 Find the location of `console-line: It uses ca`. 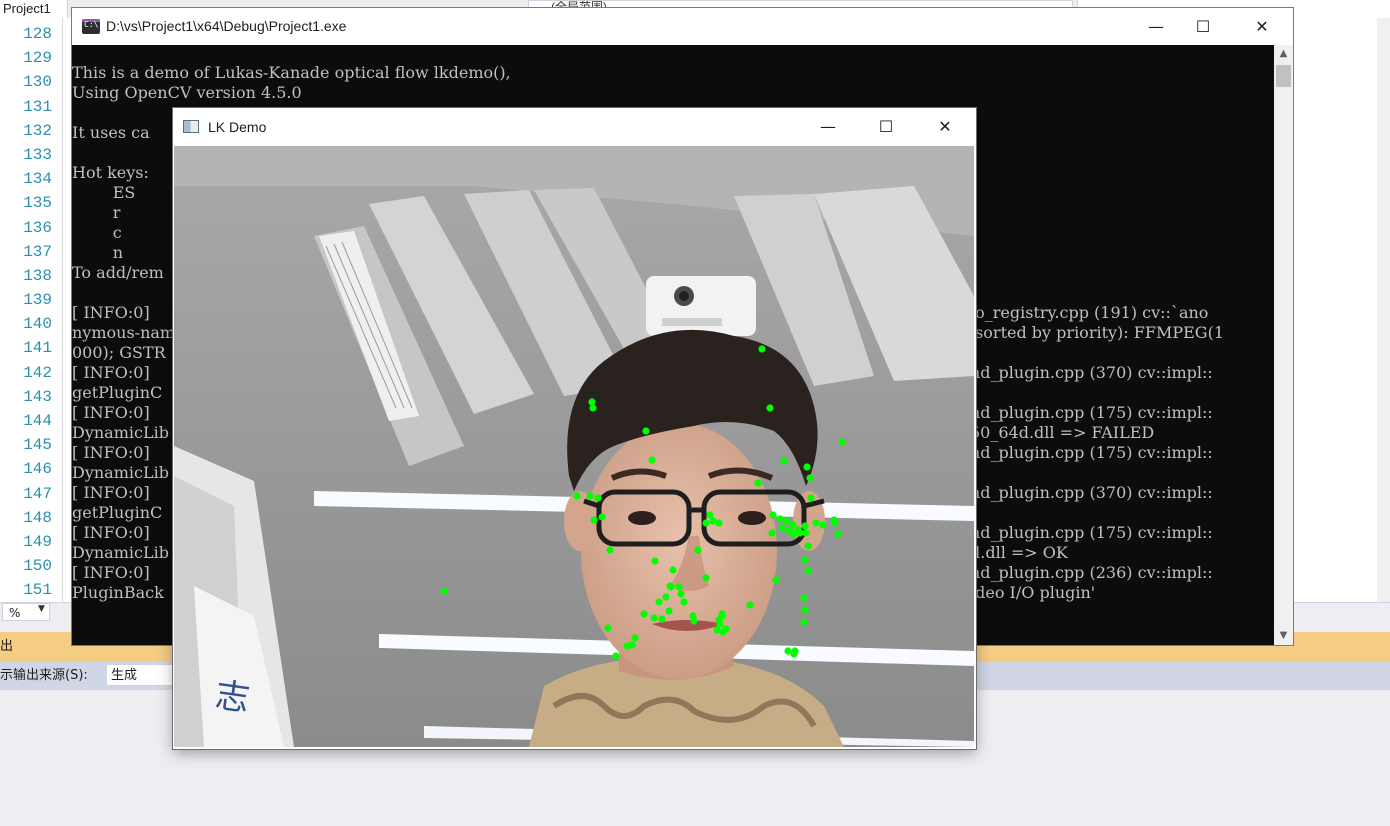

console-line: It uses ca is located at coordinates (111, 132).